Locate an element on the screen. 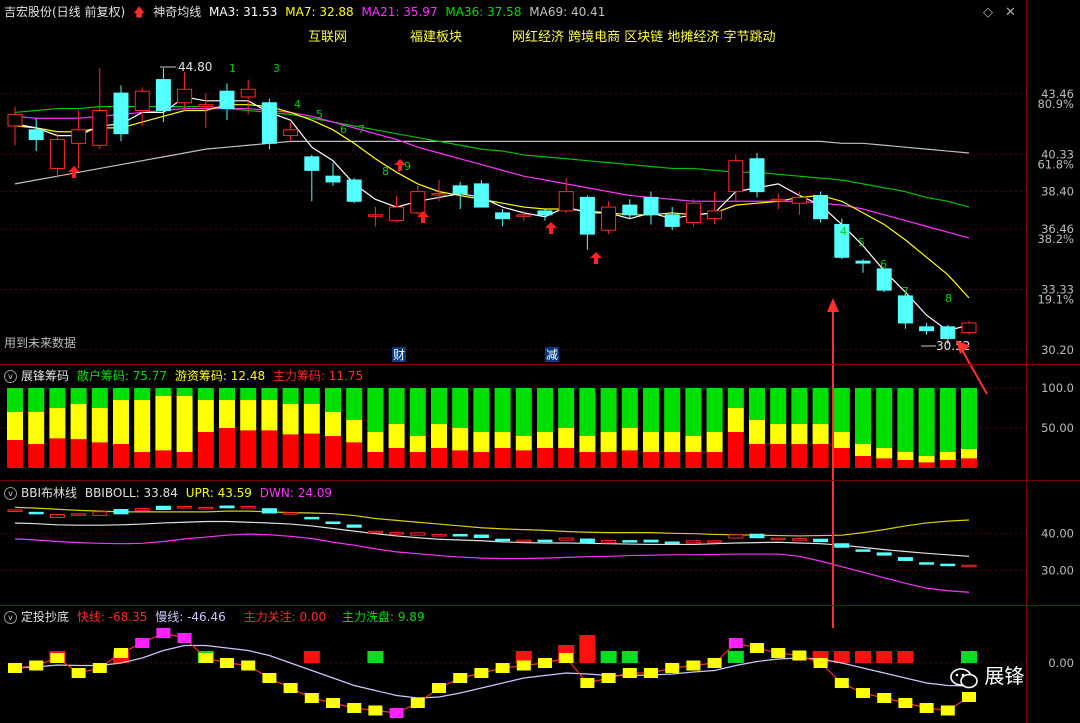  stock-title: 吉宏股份(日线 前复权) is located at coordinates (64, 12).